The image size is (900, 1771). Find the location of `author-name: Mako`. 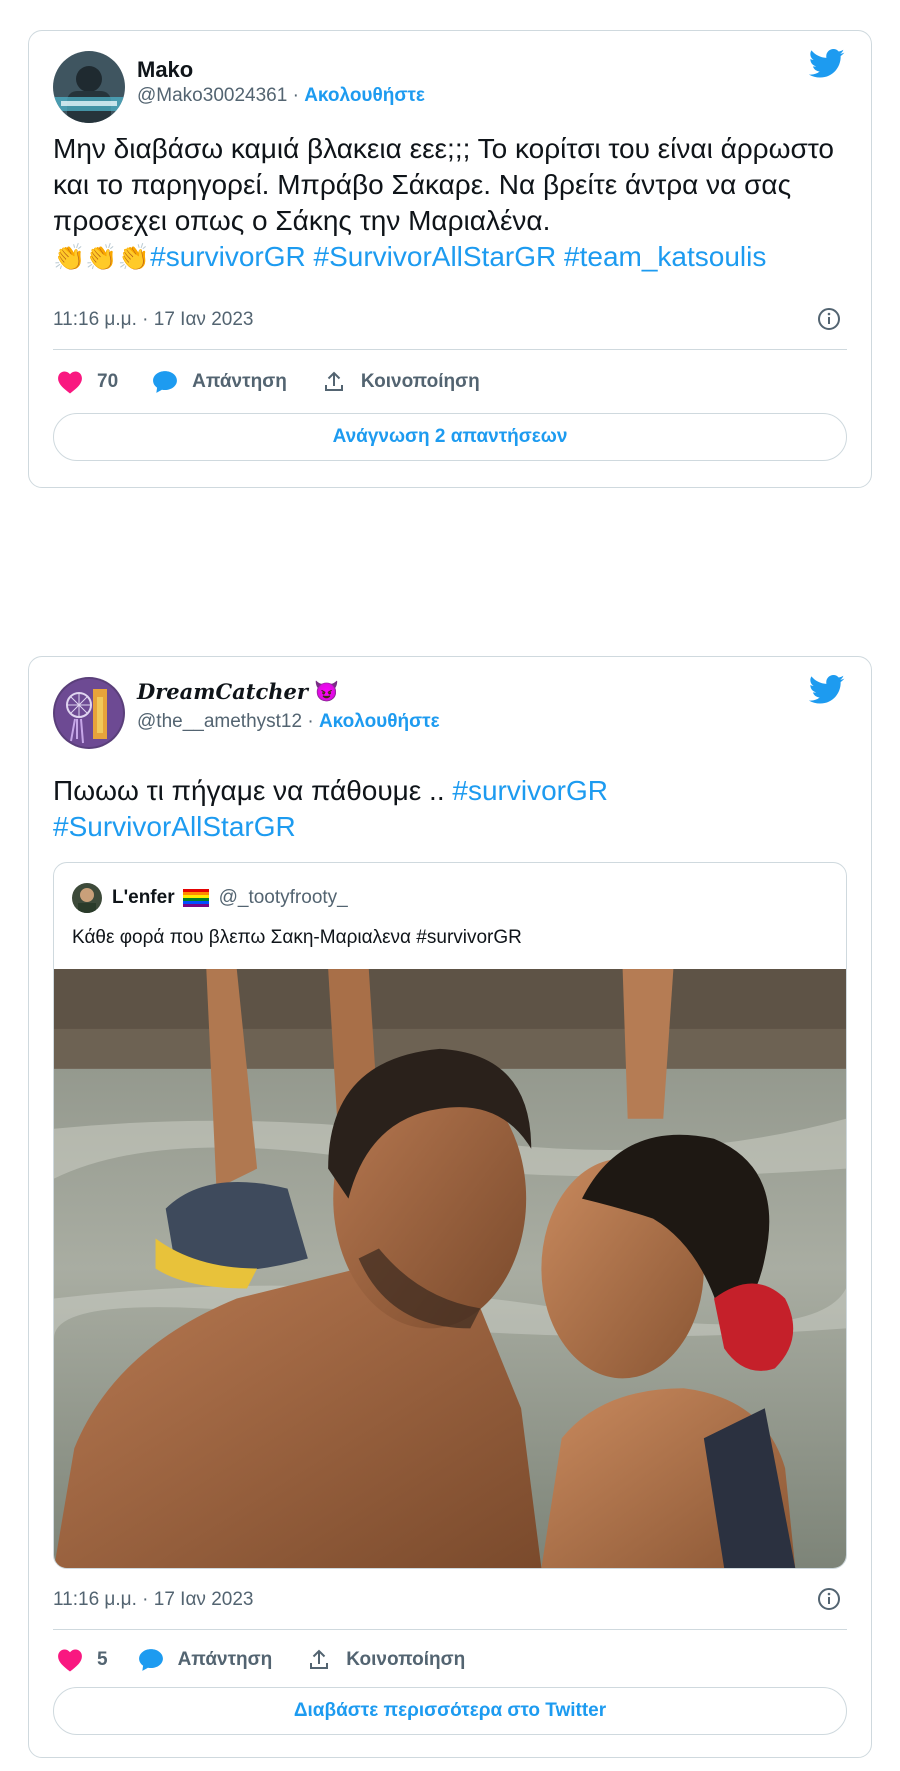

author-name: Mako is located at coordinates (165, 70).